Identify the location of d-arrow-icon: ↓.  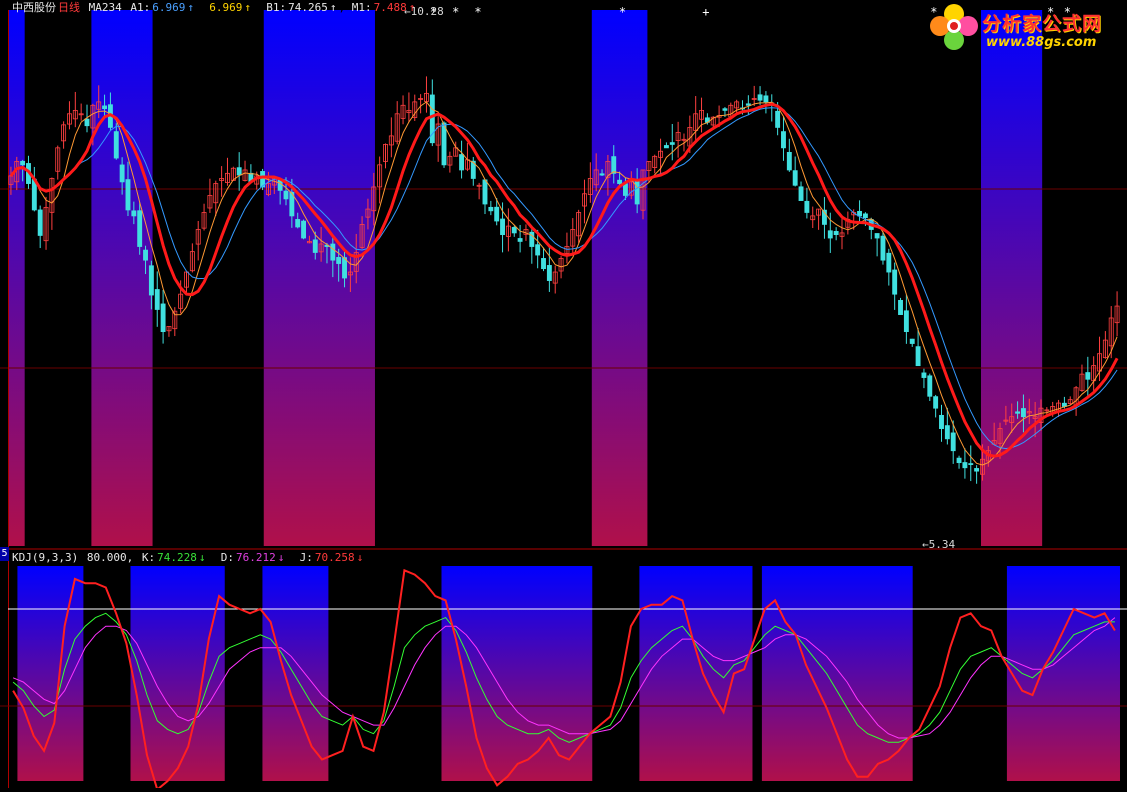
(281, 557).